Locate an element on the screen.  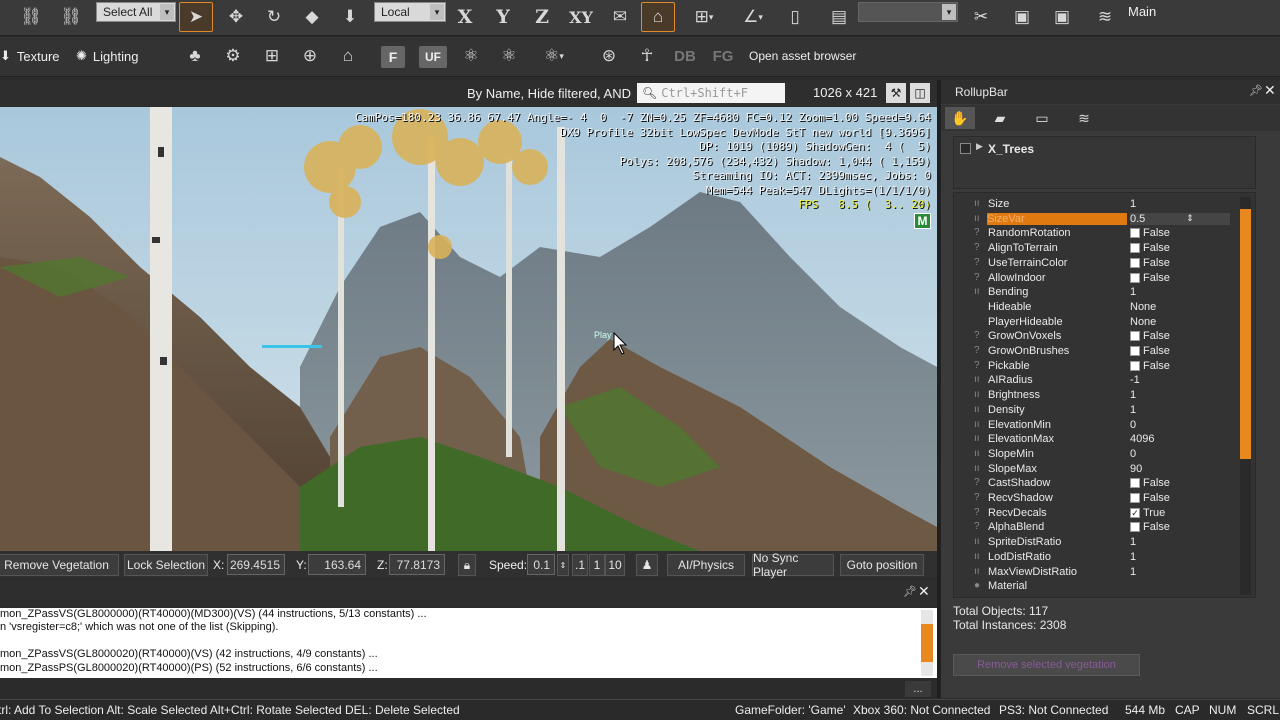
property-row: ? RandomRotation False is located at coordinates (1099, 233).